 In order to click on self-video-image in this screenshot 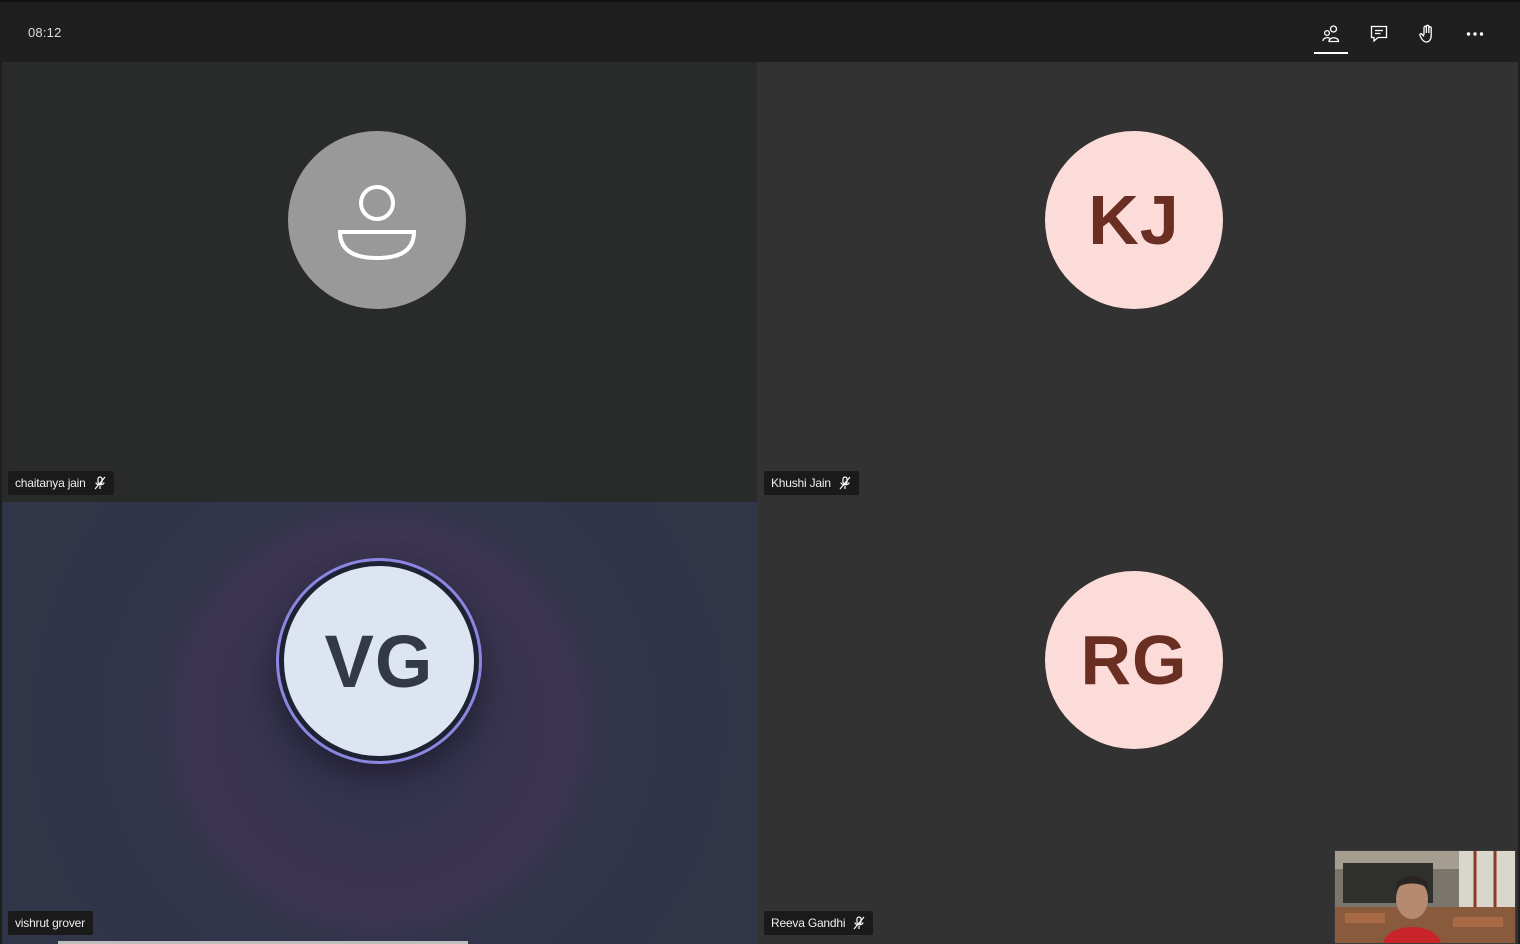, I will do `click(1425, 897)`.